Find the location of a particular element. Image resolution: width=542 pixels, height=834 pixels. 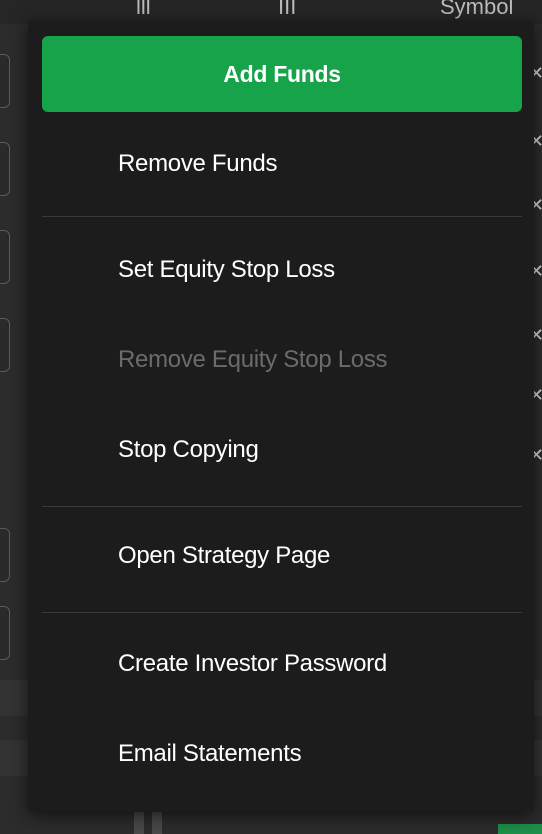

menu-item-set-equity-stop-loss: Set Equity Stop Loss is located at coordinates (281, 270).